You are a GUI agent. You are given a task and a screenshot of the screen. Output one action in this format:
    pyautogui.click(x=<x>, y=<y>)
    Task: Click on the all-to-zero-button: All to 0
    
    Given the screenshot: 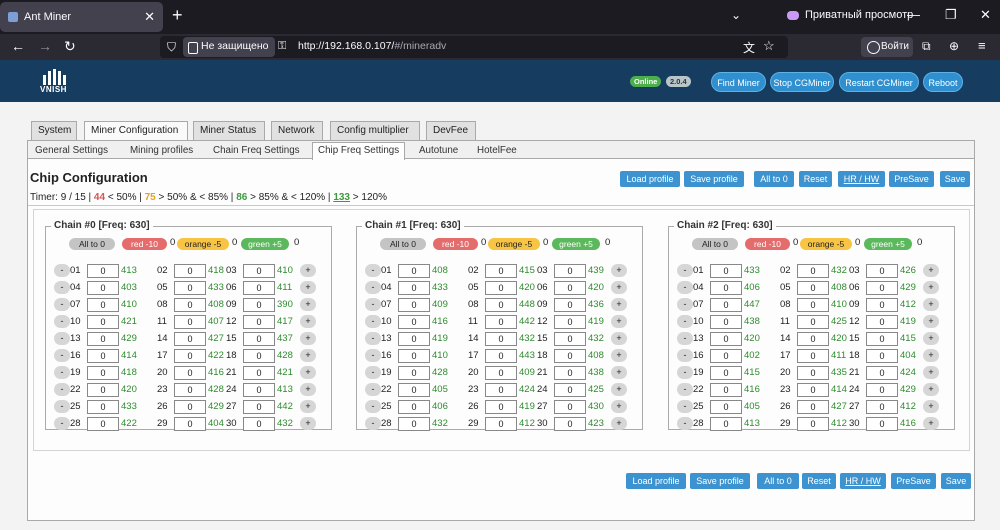 What is the action you would take?
    pyautogui.click(x=774, y=179)
    